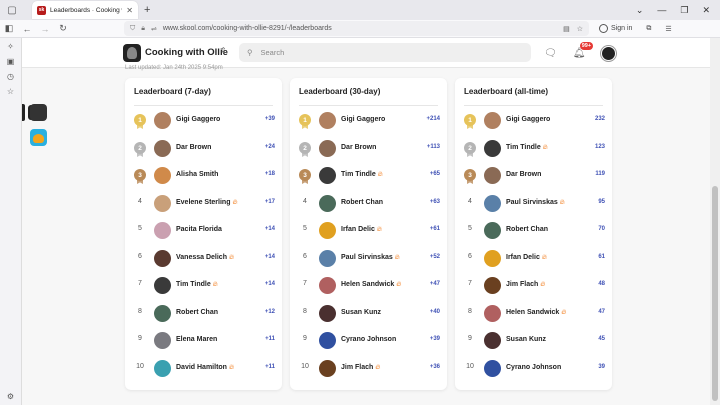 The height and width of the screenshot is (405, 720). I want to click on leaderboard-row: 9 Susan Kunz 45, so click(533, 341).